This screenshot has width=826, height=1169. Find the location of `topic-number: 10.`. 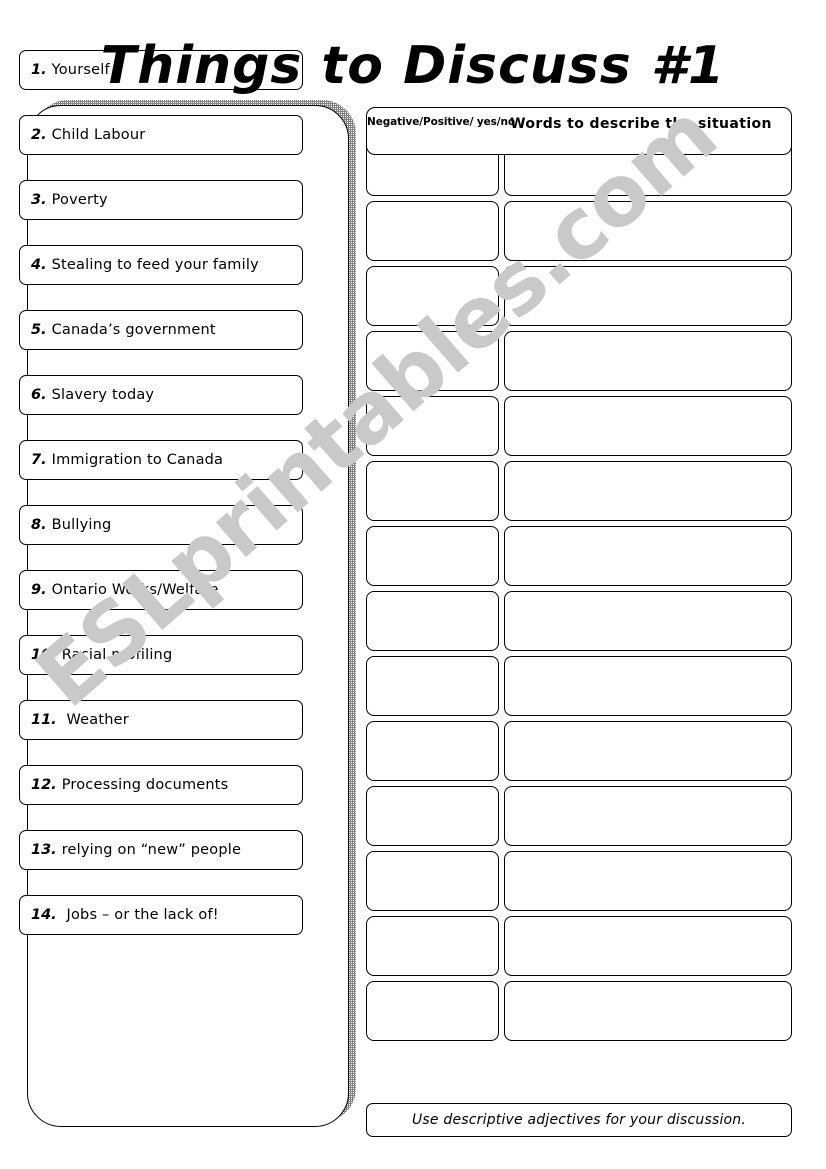

topic-number: 10. is located at coordinates (44, 655).